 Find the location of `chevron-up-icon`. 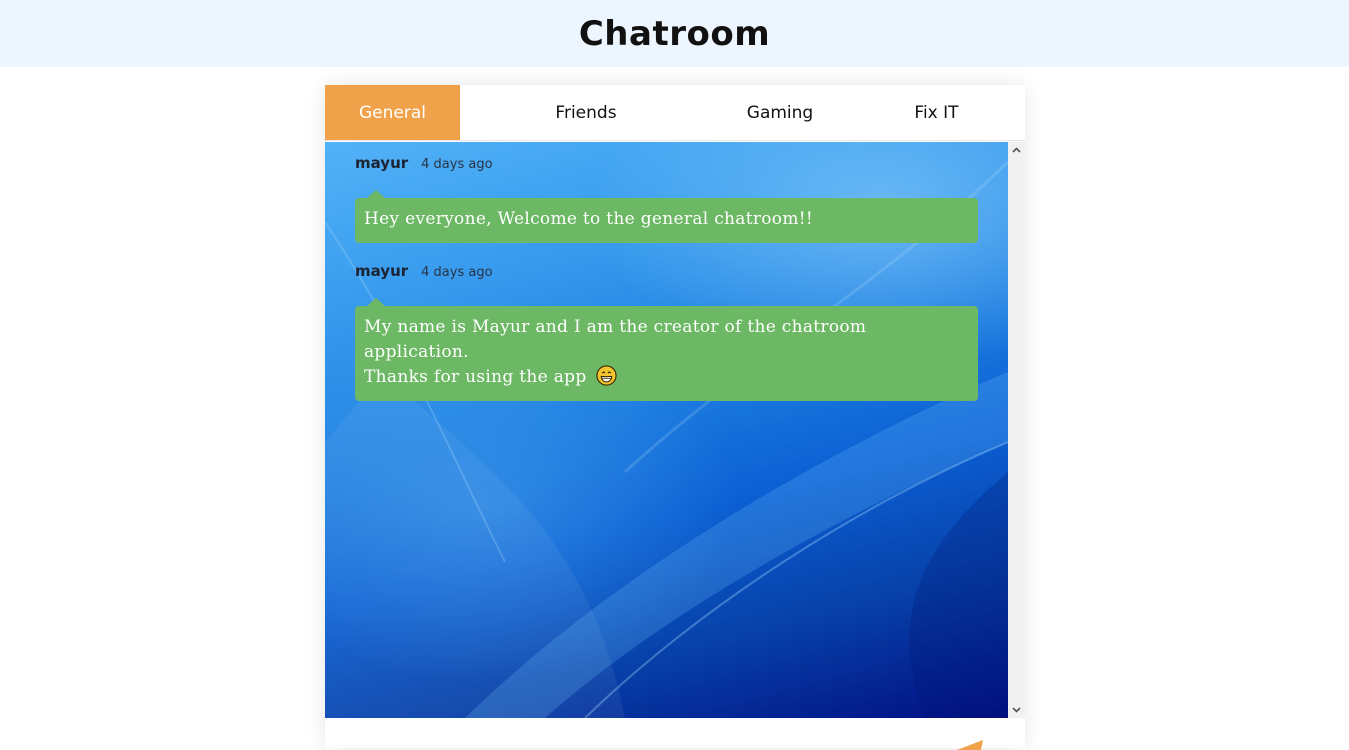

chevron-up-icon is located at coordinates (1016, 150).